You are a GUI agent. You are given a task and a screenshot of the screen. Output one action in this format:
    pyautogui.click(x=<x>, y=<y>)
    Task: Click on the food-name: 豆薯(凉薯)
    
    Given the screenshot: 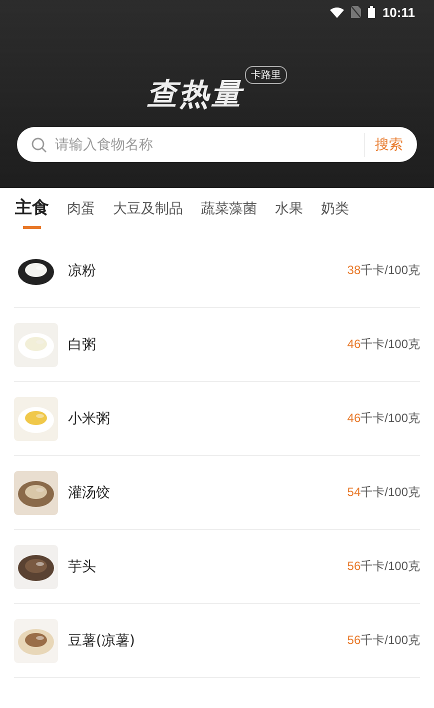 What is the action you would take?
    pyautogui.click(x=102, y=641)
    